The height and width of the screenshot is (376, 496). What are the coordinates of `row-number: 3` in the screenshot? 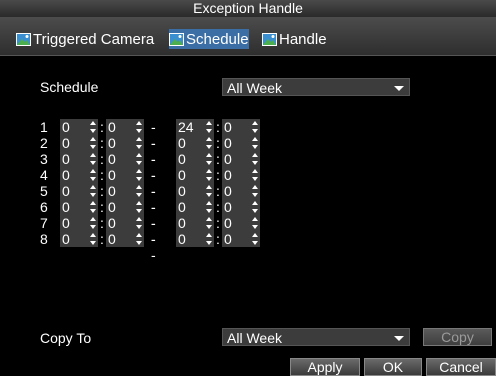 It's located at (44, 159).